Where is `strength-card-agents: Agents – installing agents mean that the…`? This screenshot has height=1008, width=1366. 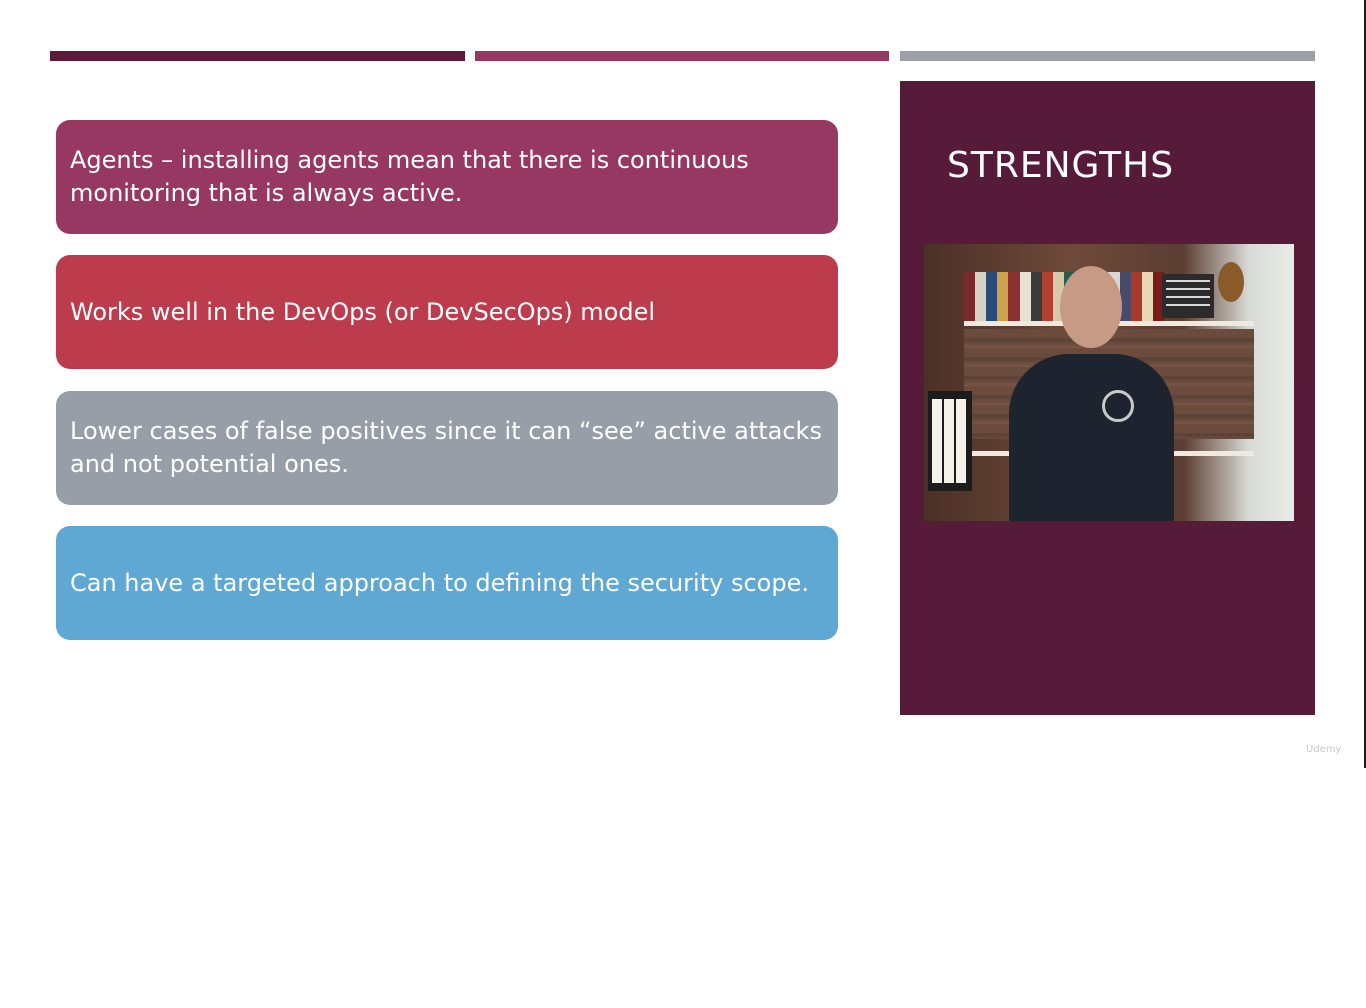
strength-card-agents: Agents – installing agents mean that the… is located at coordinates (447, 177).